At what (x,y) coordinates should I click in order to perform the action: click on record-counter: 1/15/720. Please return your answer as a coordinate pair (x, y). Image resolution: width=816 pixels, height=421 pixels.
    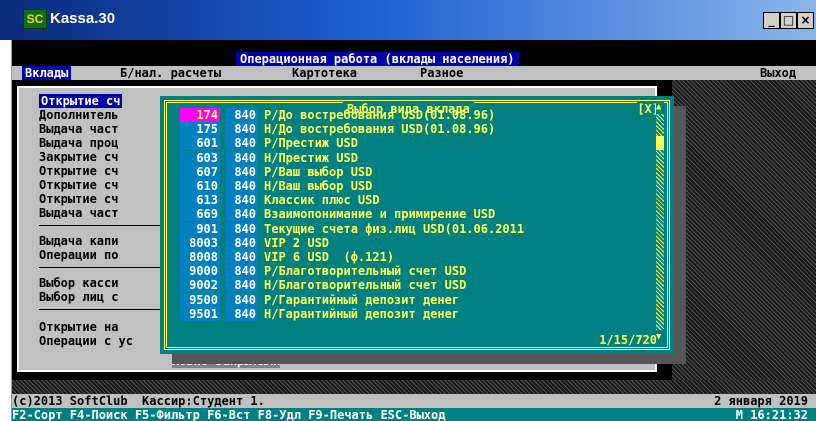
    Looking at the image, I should click on (628, 340).